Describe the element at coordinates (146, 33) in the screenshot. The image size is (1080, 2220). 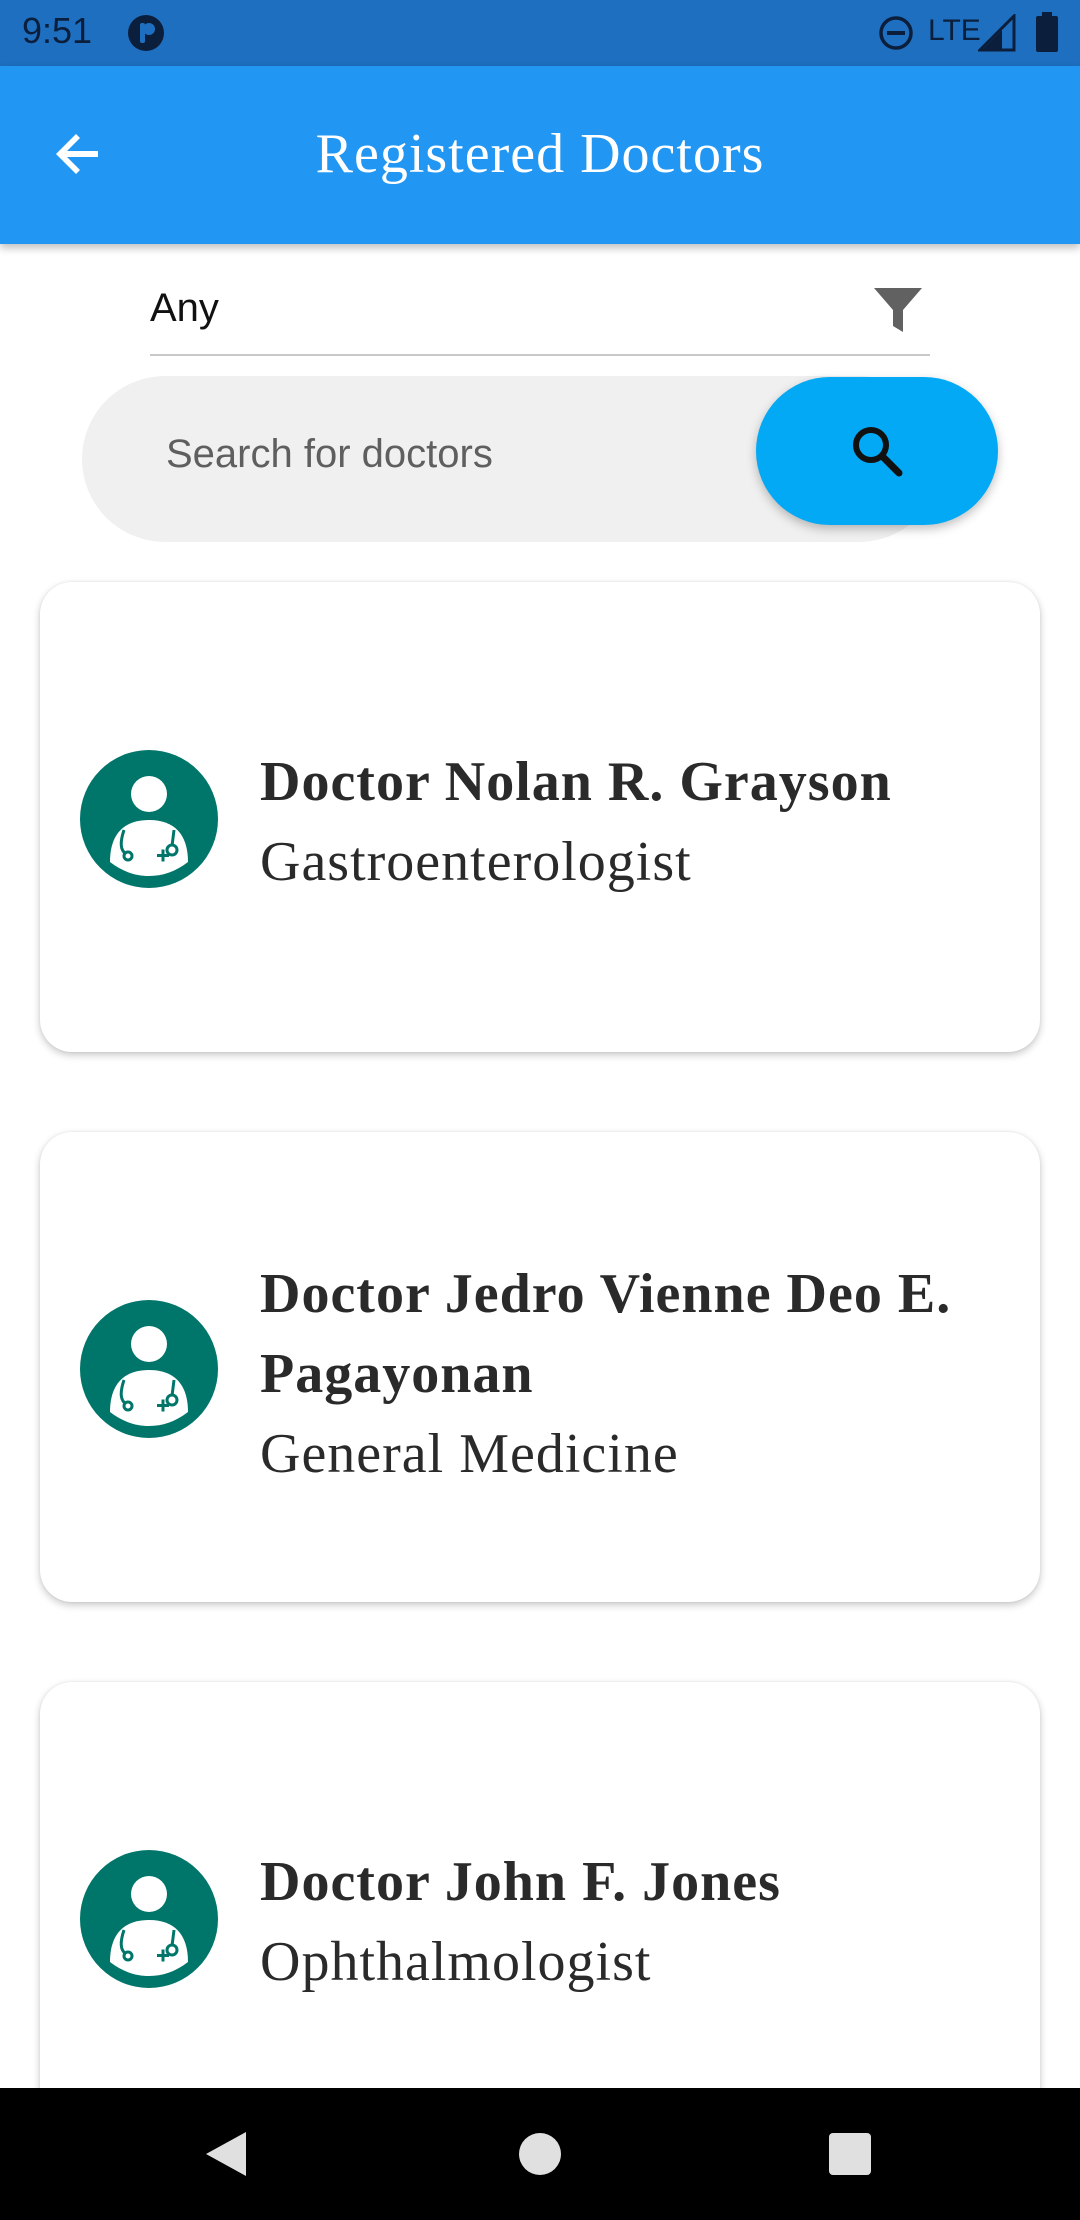
I see `app-notification-icon` at that location.